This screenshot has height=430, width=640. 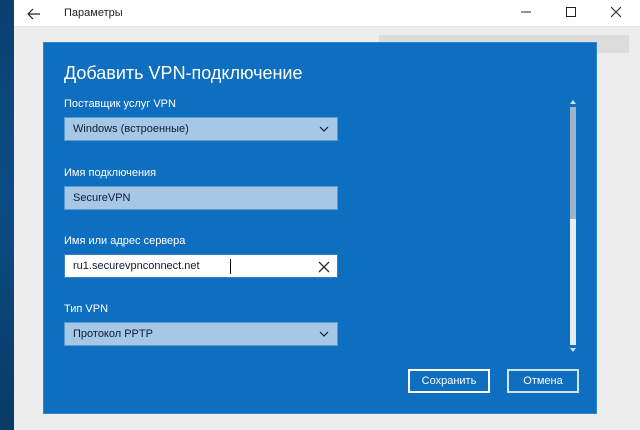 What do you see at coordinates (120, 104) in the screenshot?
I see `provider-label: Поставщик услуг VPN` at bounding box center [120, 104].